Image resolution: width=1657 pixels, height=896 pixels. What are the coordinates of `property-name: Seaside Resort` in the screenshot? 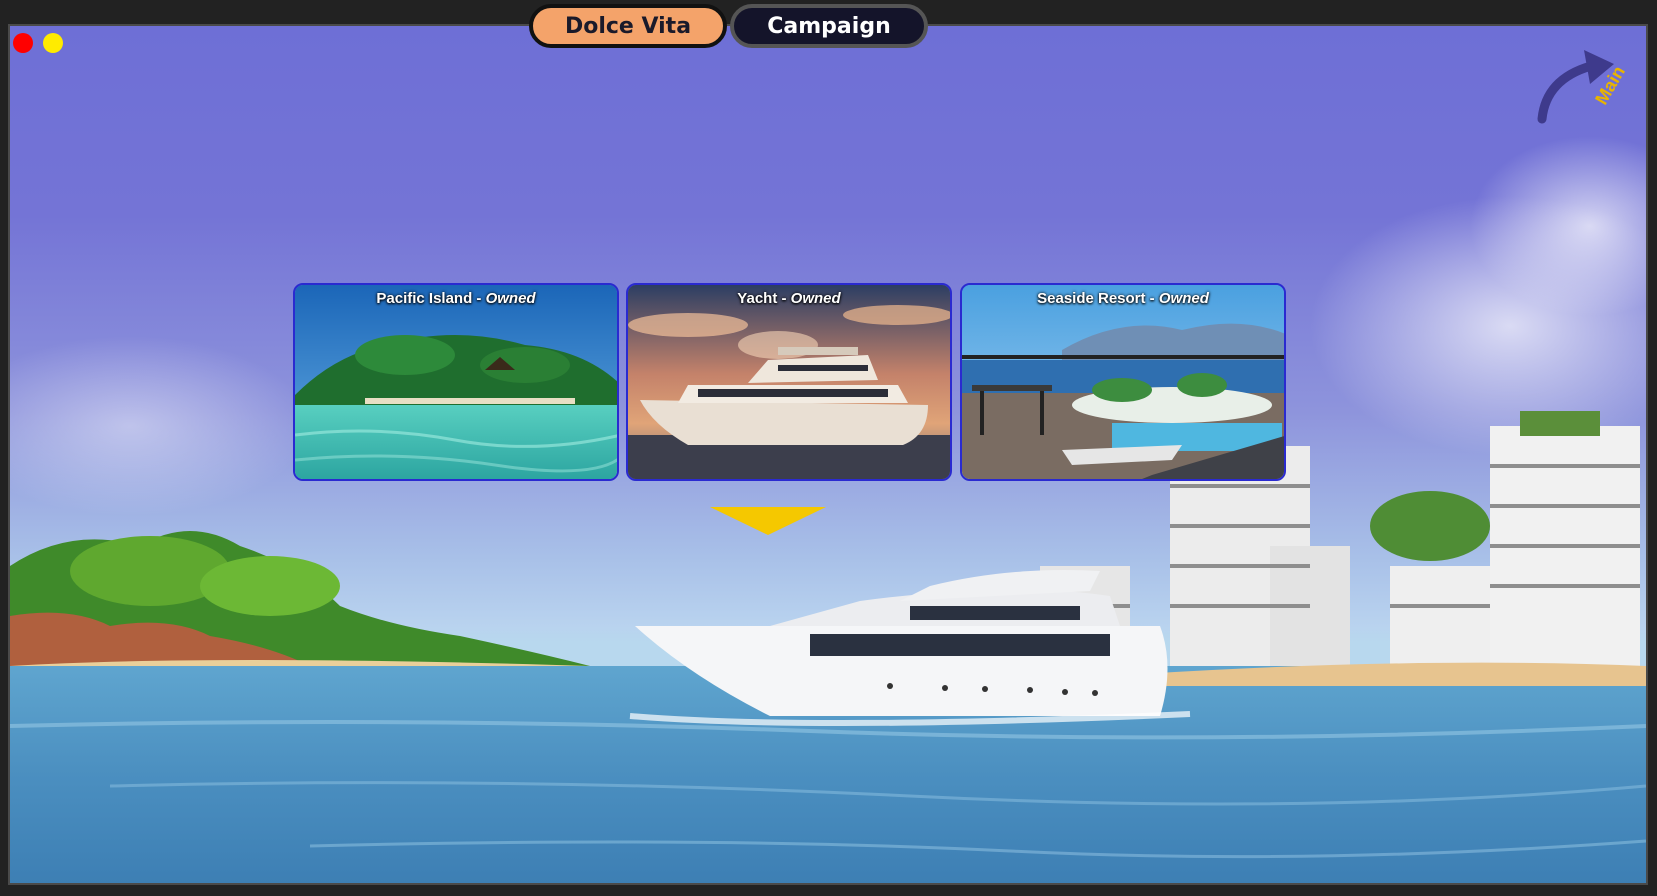 It's located at (1091, 298).